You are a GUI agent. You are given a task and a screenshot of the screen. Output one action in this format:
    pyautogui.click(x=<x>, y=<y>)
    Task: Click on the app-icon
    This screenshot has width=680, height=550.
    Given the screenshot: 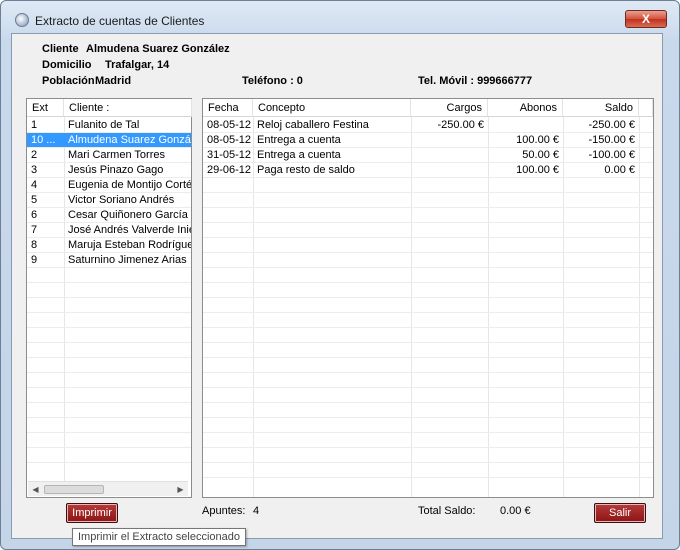 What is the action you would take?
    pyautogui.click(x=22, y=20)
    